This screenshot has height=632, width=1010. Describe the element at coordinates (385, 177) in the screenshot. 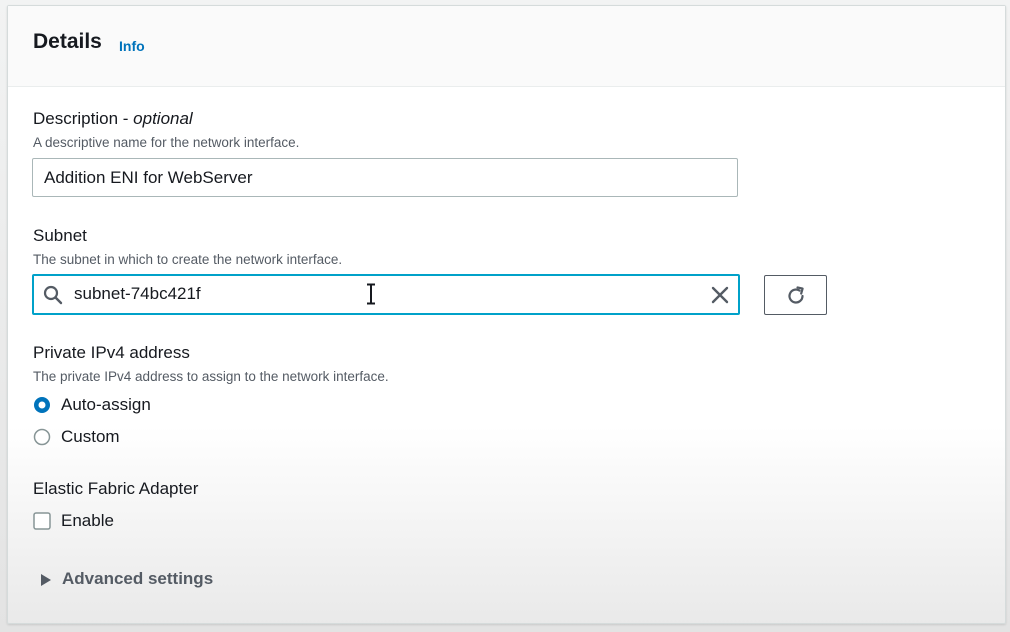

I see `description-input: Addition ENI for WebServer` at that location.